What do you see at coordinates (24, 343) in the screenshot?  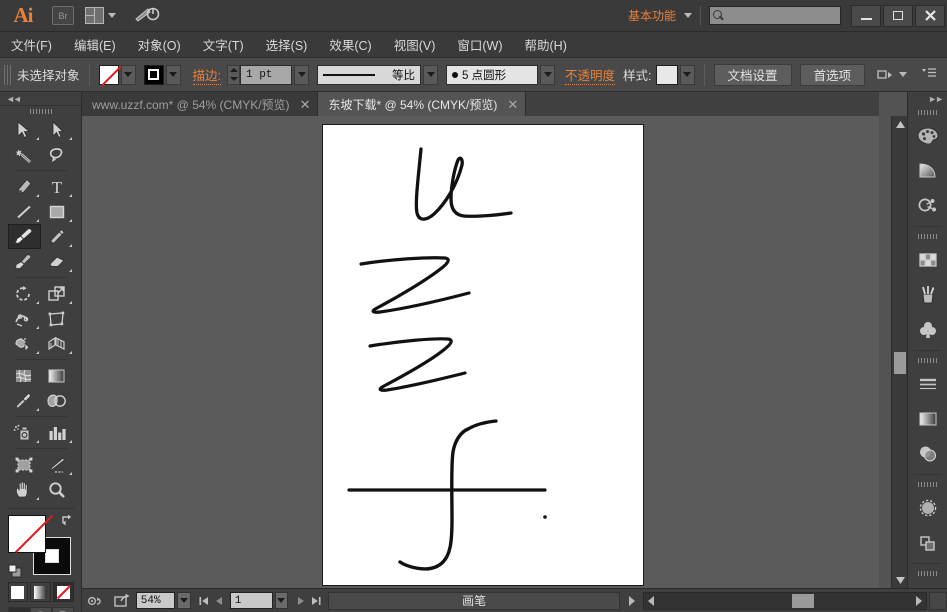 I see `shape-builder-tool` at bounding box center [24, 343].